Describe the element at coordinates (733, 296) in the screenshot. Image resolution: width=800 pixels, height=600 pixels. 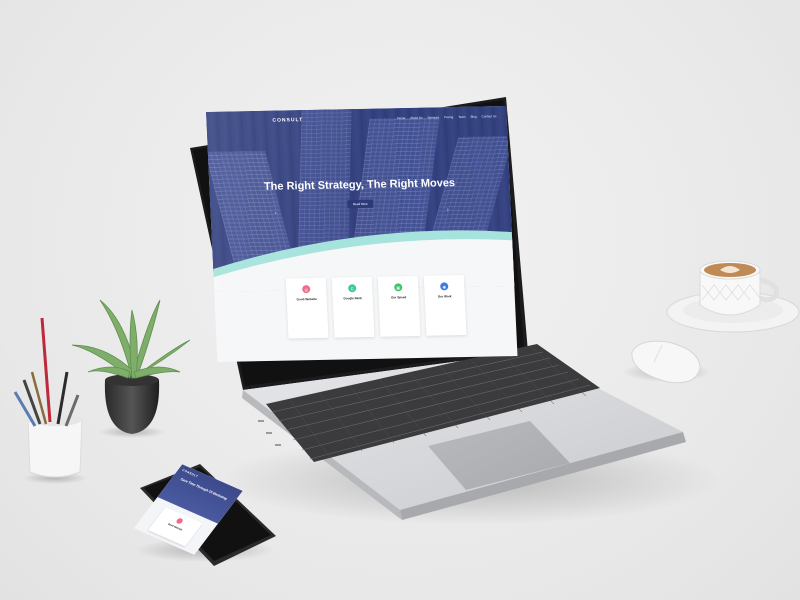
I see `coffee-cup` at that location.